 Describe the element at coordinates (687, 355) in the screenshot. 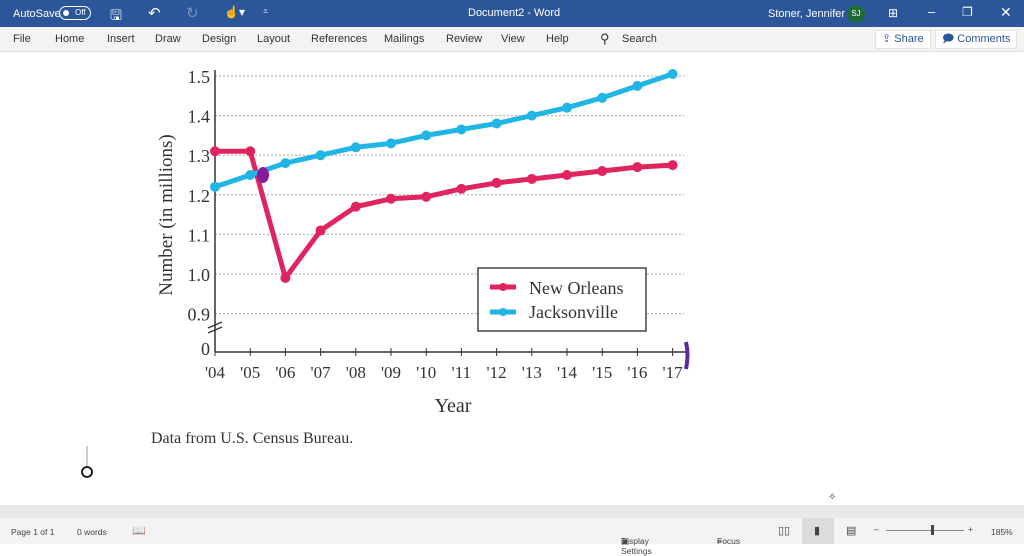

I see `ink-stroke-annotation` at that location.